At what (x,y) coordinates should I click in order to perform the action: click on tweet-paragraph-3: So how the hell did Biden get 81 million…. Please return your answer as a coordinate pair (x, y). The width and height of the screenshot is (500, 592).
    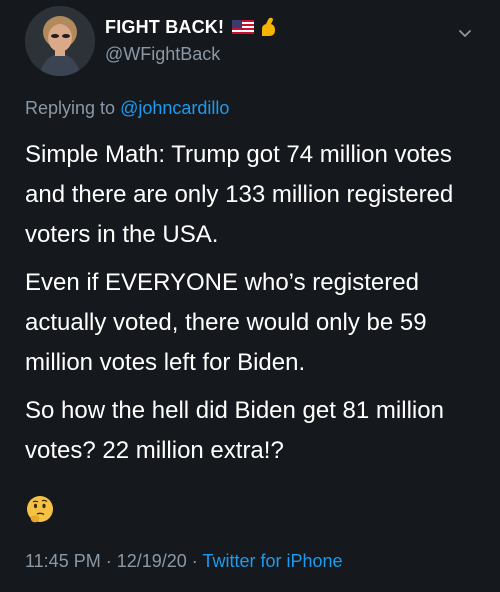
    Looking at the image, I should click on (234, 430).